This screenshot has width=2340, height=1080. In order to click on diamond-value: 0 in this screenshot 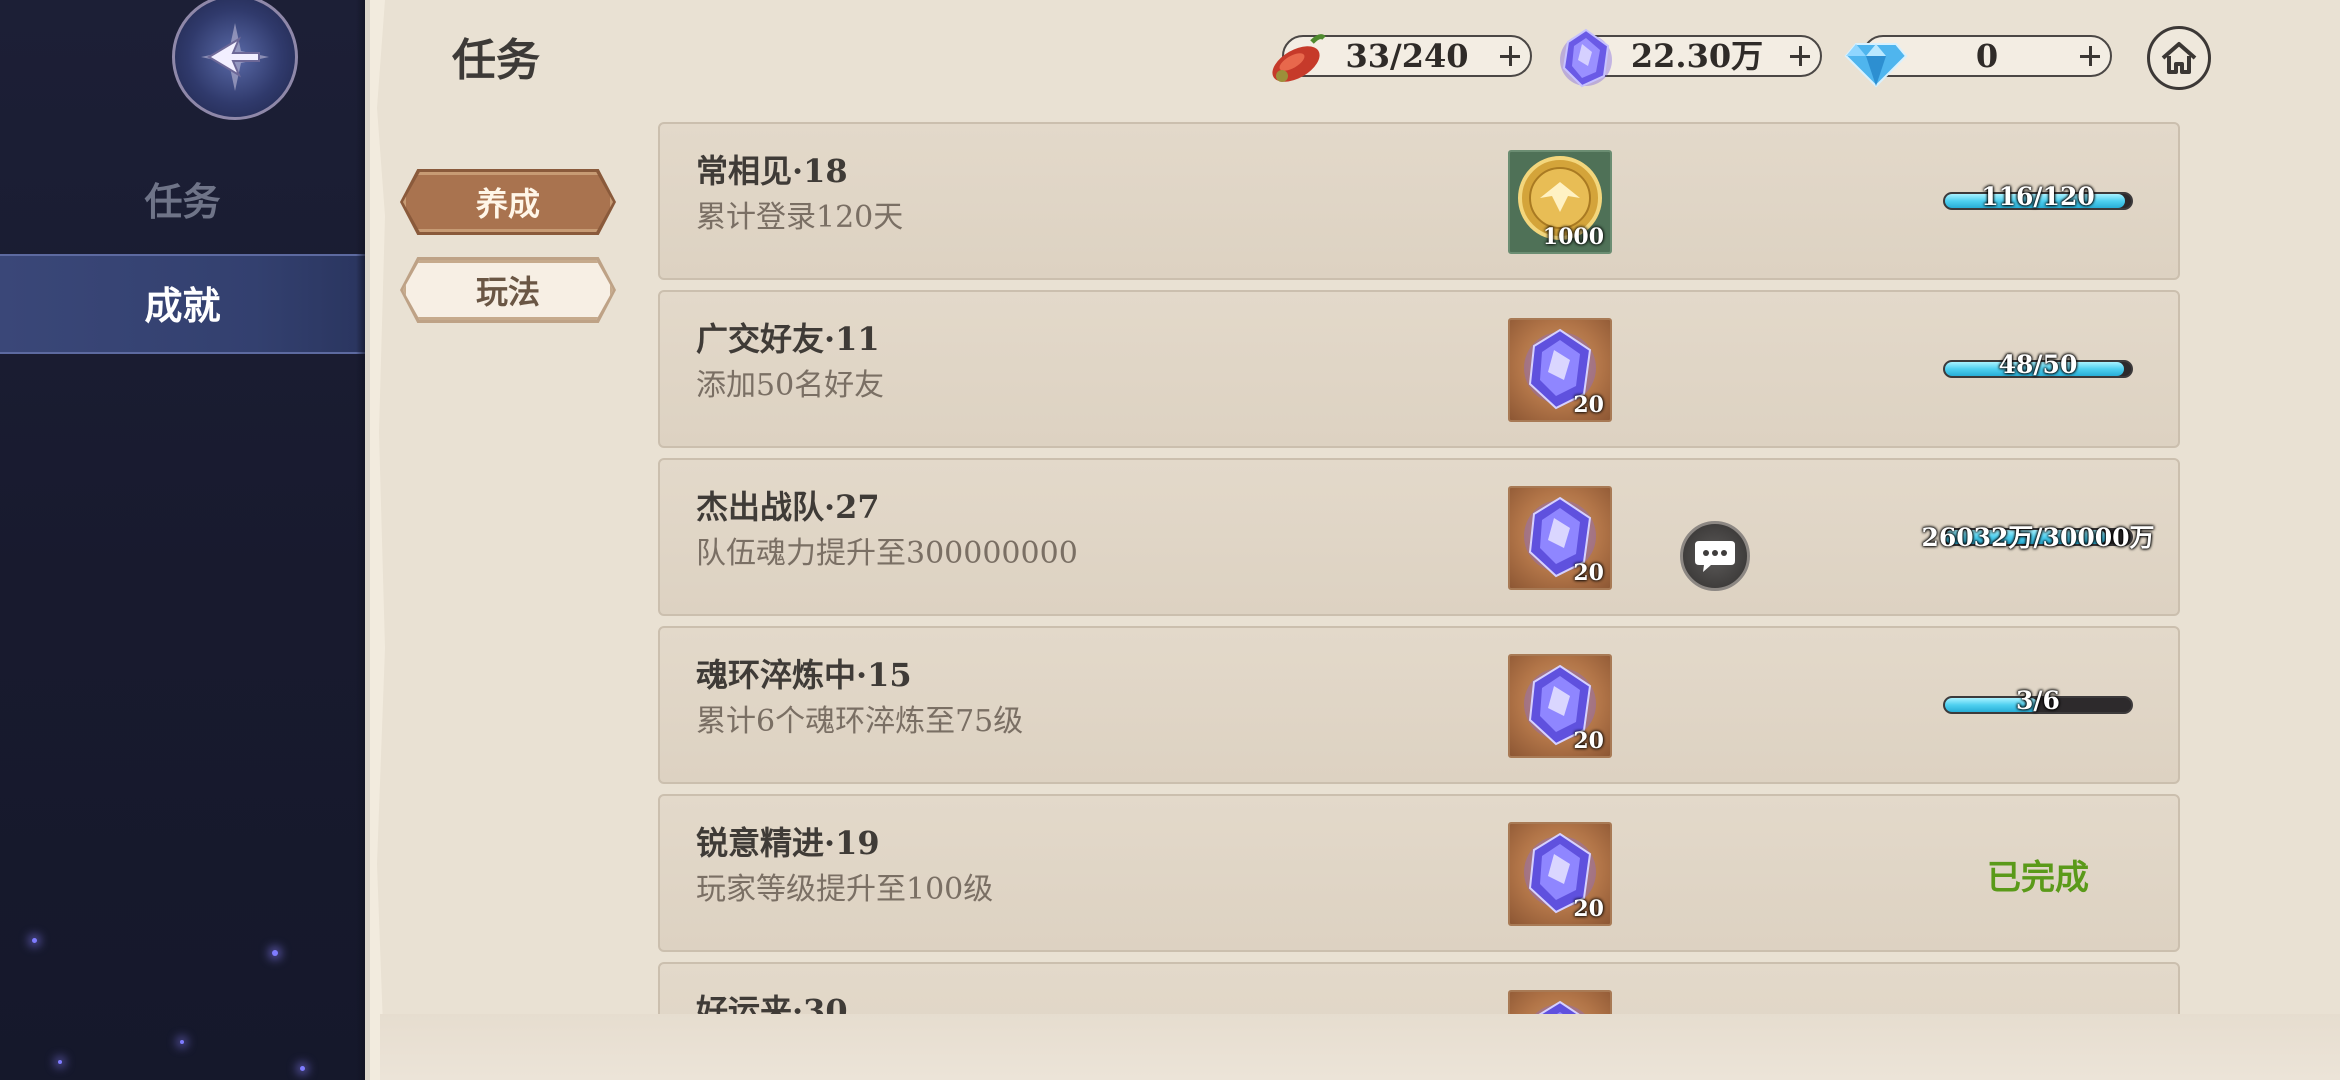, I will do `click(1987, 56)`.